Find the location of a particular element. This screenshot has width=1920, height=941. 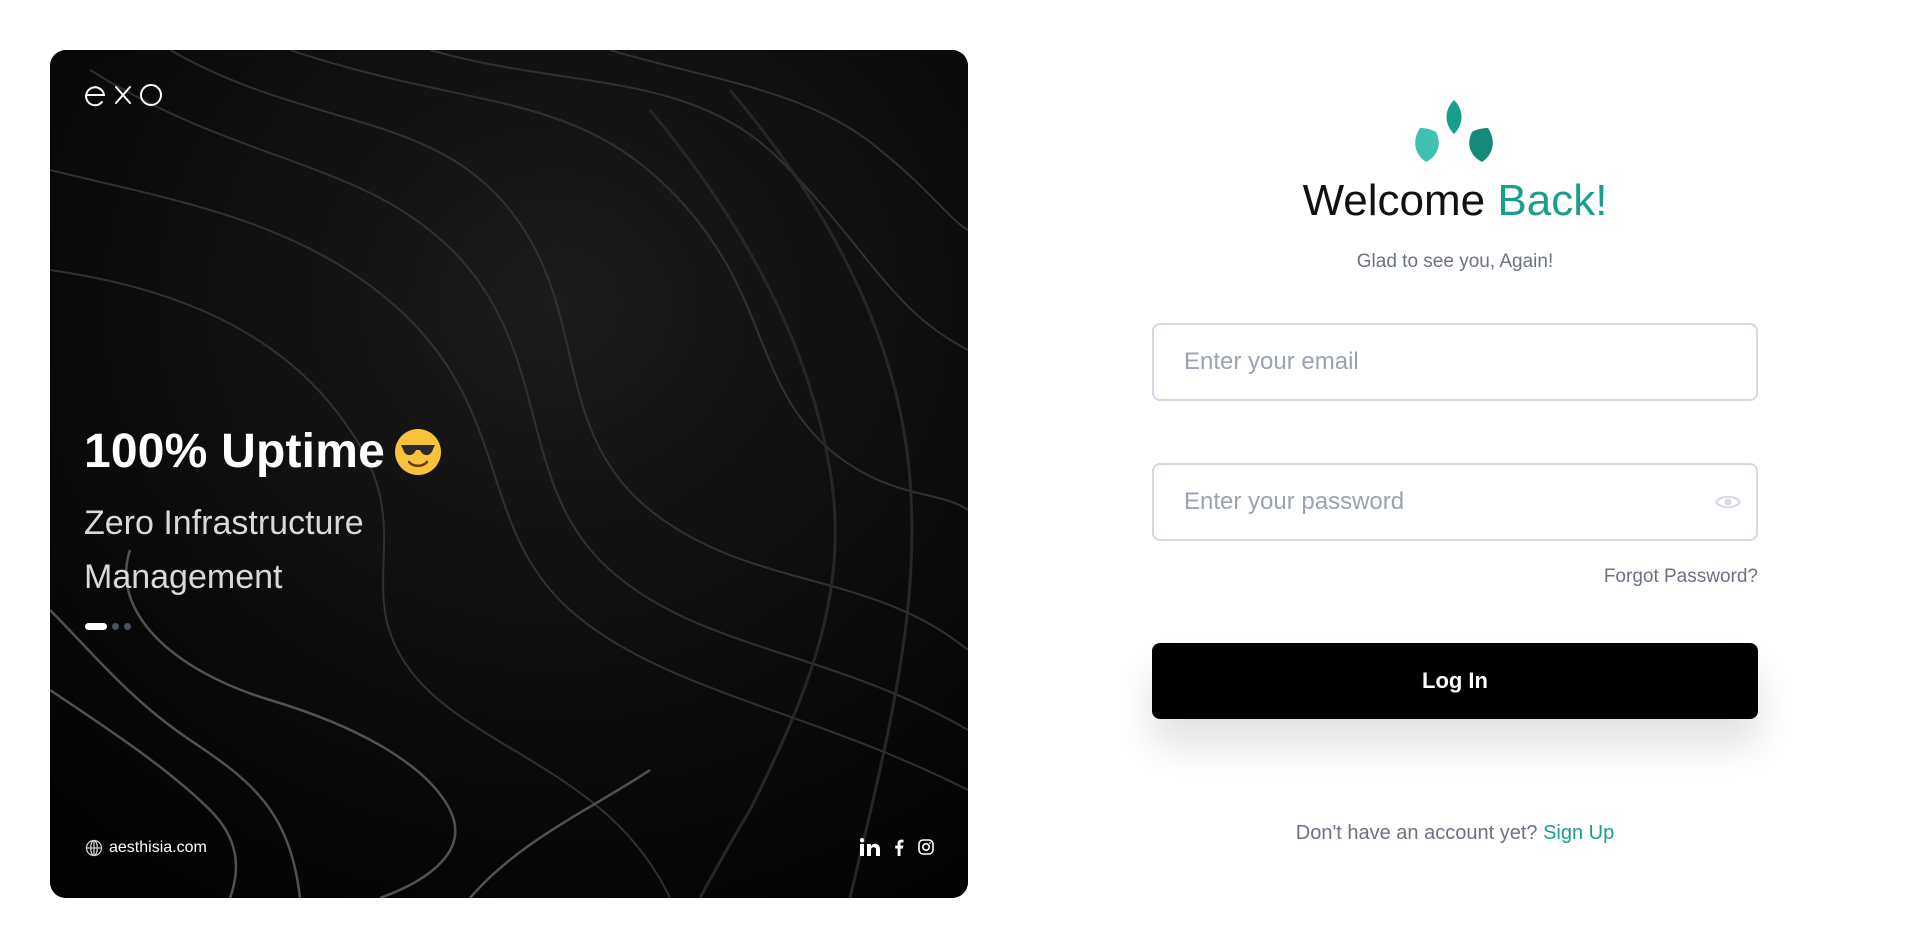

linkedin-icon is located at coordinates (870, 847).